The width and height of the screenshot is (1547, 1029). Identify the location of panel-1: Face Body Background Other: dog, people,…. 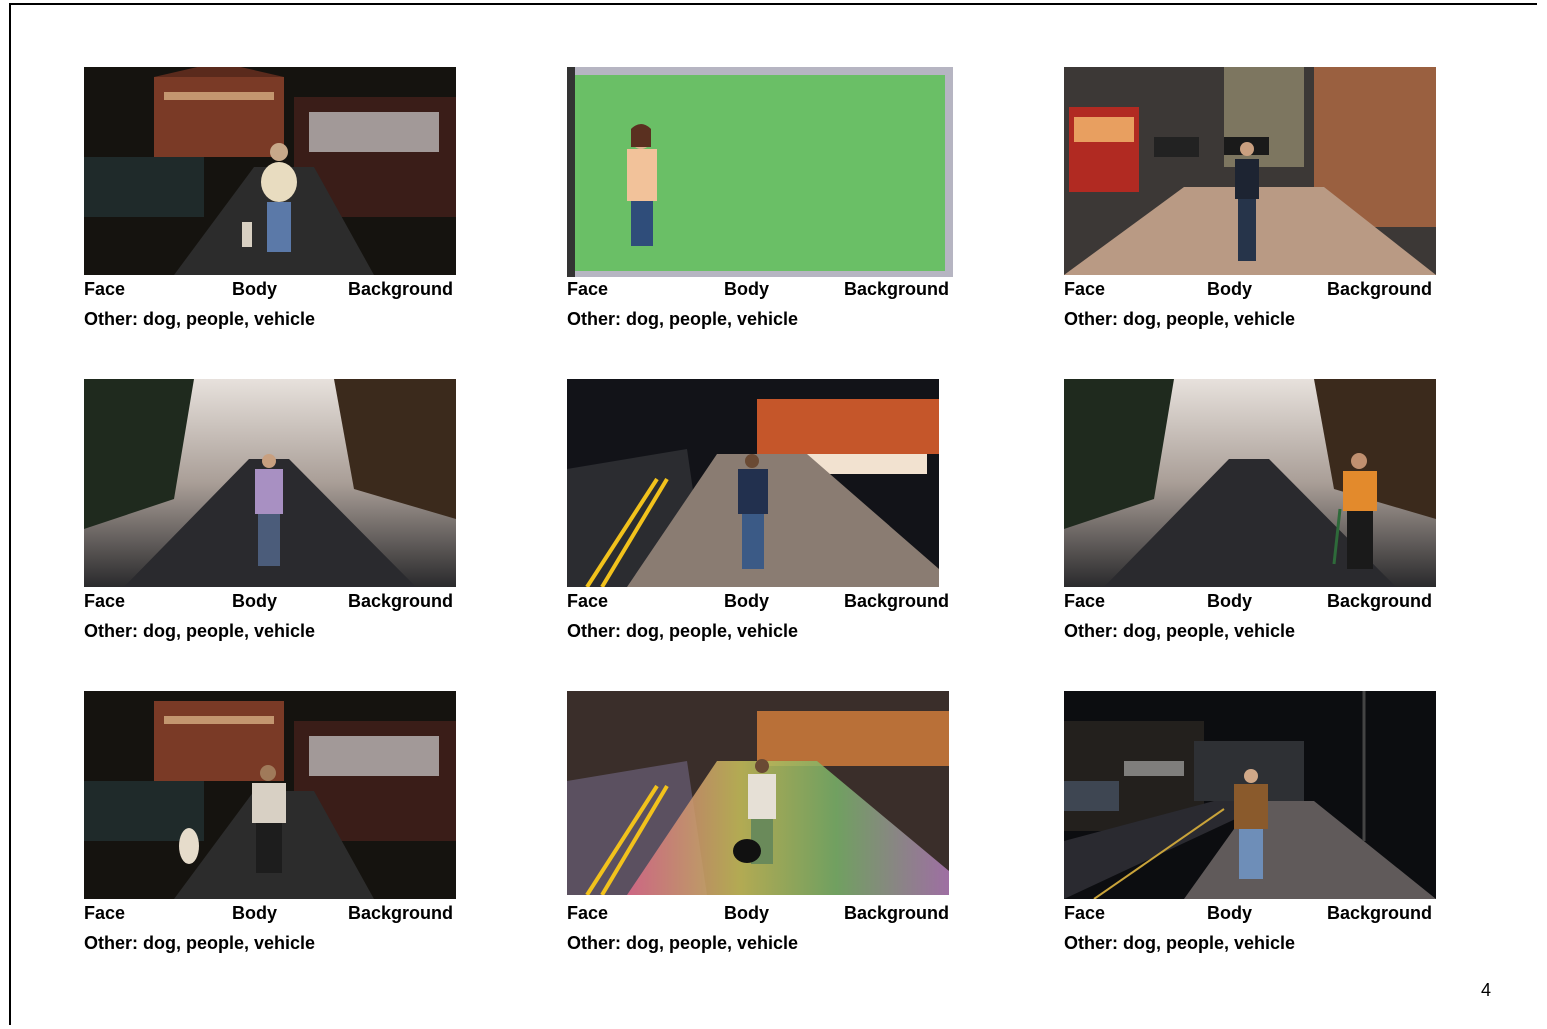
(270, 202).